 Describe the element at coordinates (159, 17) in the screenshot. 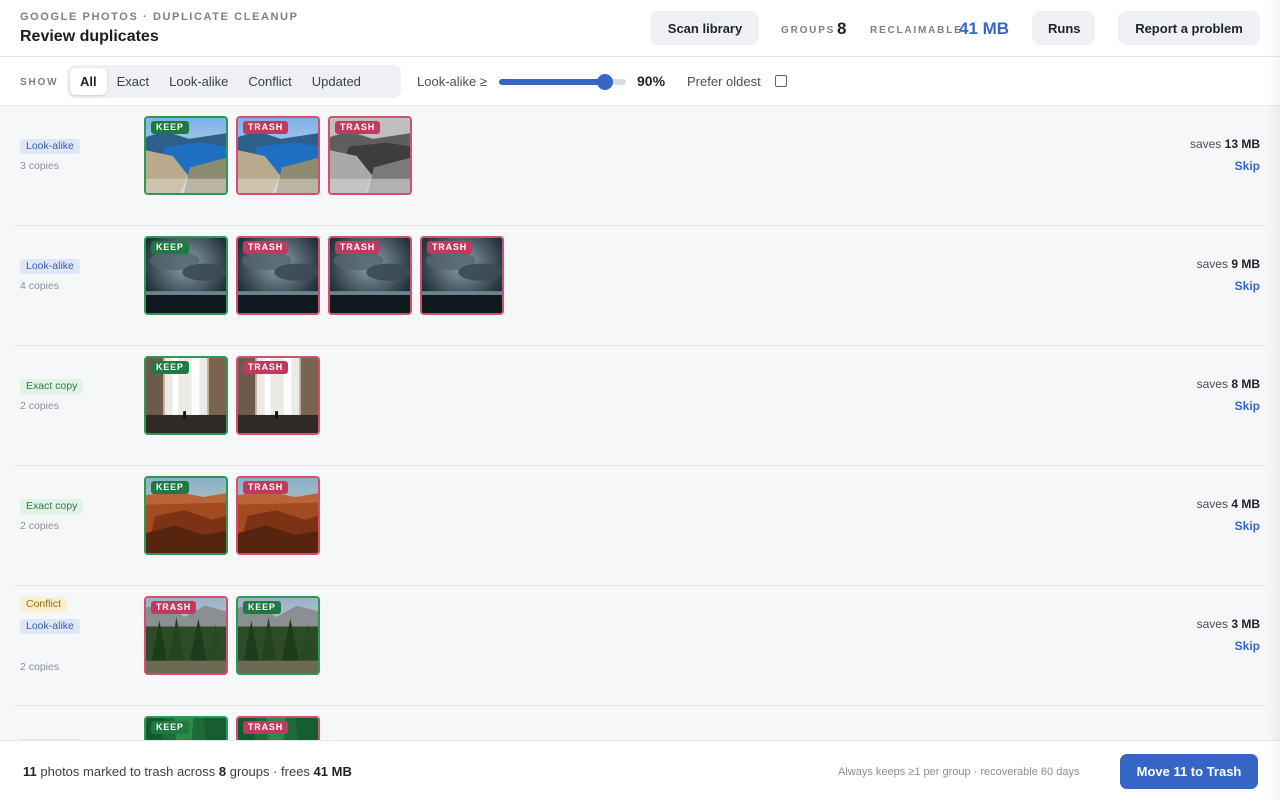

I see `app-eyebrow: GOOGLE PHOTOS · DUPLICATE CLEANUP` at that location.